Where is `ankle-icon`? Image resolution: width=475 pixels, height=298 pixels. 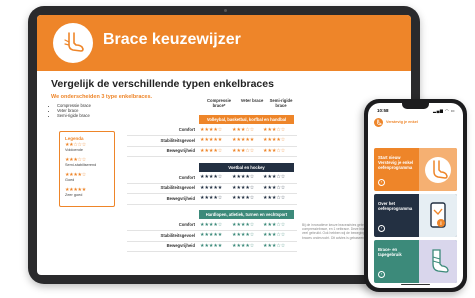
ankle-icon is located at coordinates (438, 169).